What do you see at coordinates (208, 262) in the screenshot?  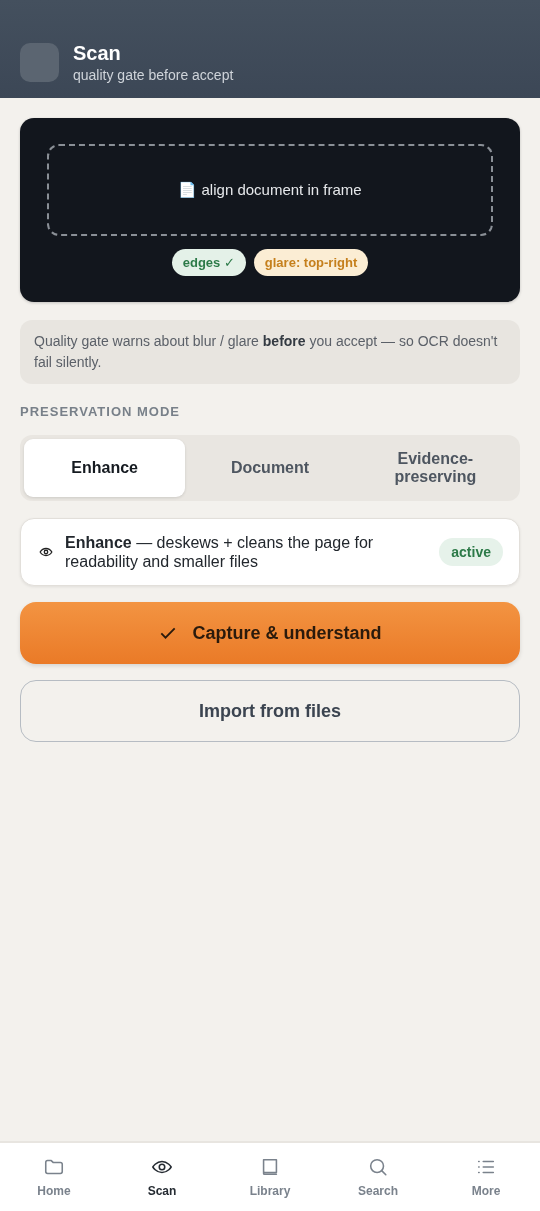 I see `status-chip: edges ✓` at bounding box center [208, 262].